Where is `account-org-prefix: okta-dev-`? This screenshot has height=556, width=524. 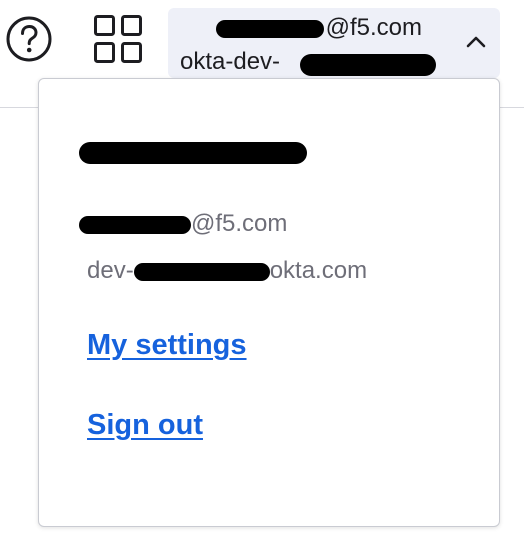 account-org-prefix: okta-dev- is located at coordinates (230, 61).